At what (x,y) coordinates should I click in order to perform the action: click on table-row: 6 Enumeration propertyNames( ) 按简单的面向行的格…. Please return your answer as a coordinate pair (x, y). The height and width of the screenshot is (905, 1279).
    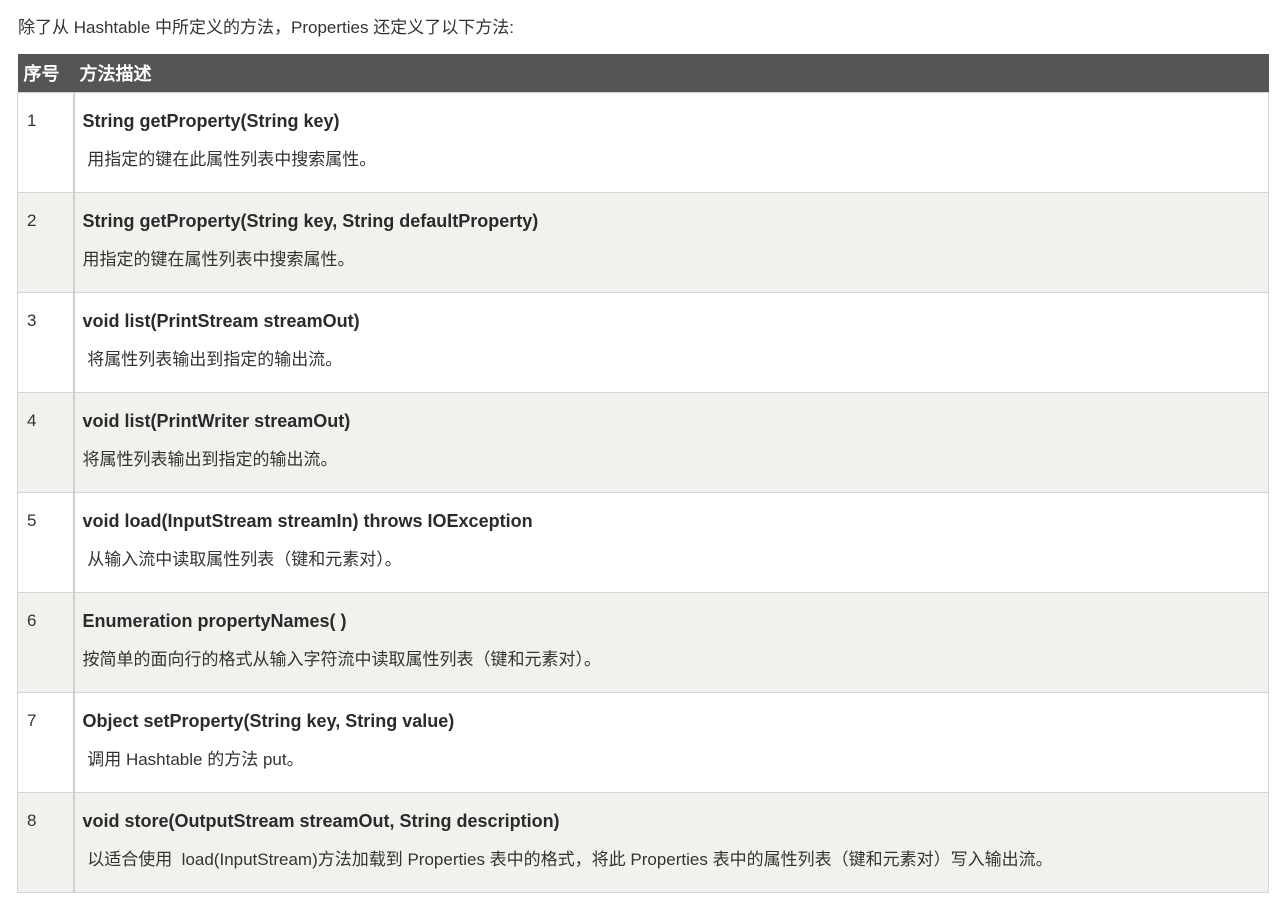
    Looking at the image, I should click on (643, 642).